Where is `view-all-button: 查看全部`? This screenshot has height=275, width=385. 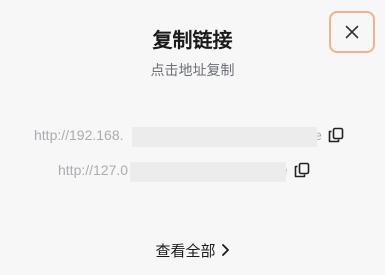 view-all-button: 查看全部 is located at coordinates (192, 250).